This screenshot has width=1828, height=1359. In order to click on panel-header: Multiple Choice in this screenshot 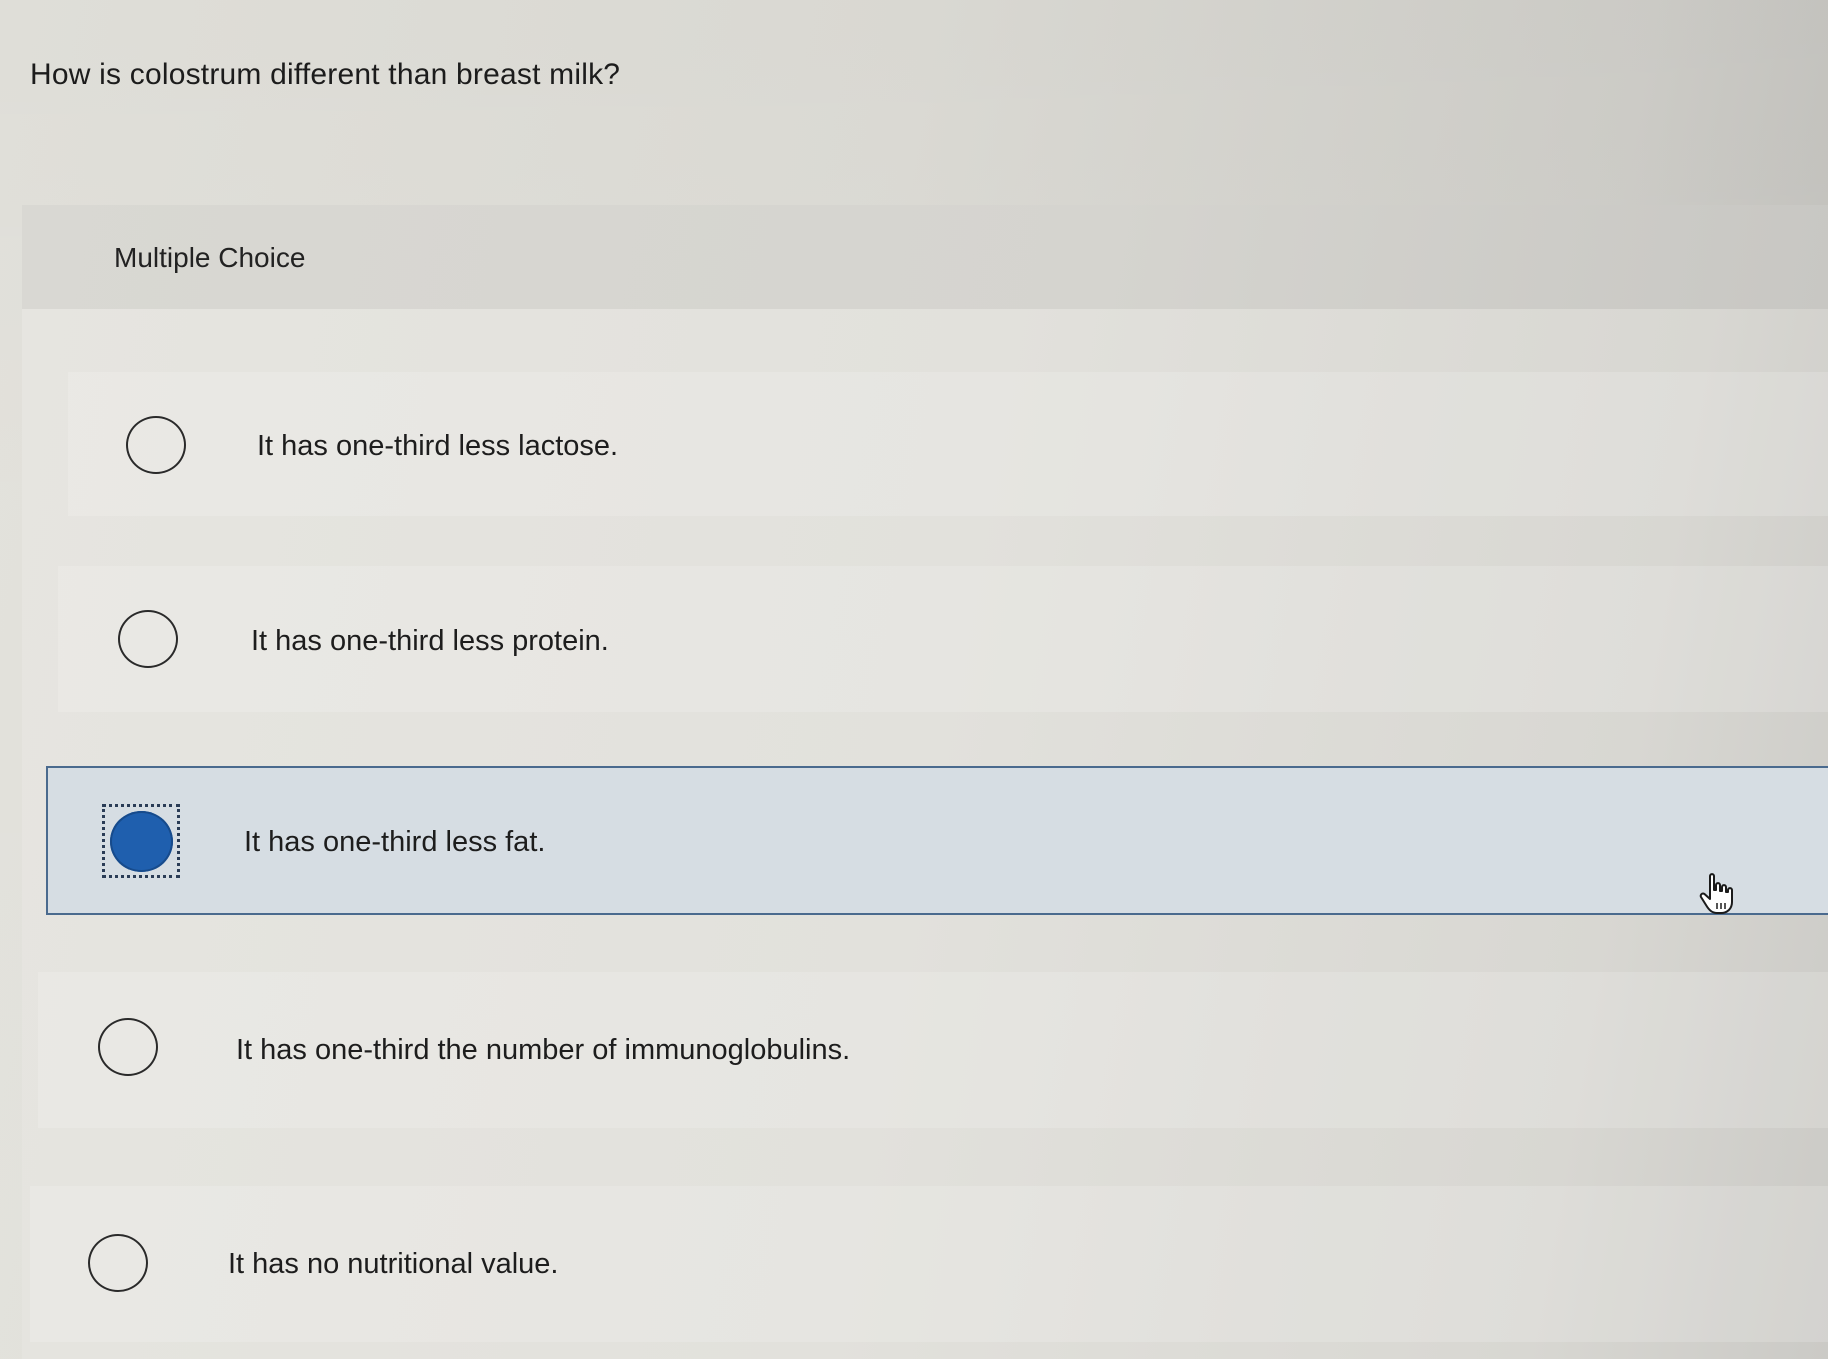, I will do `click(925, 257)`.